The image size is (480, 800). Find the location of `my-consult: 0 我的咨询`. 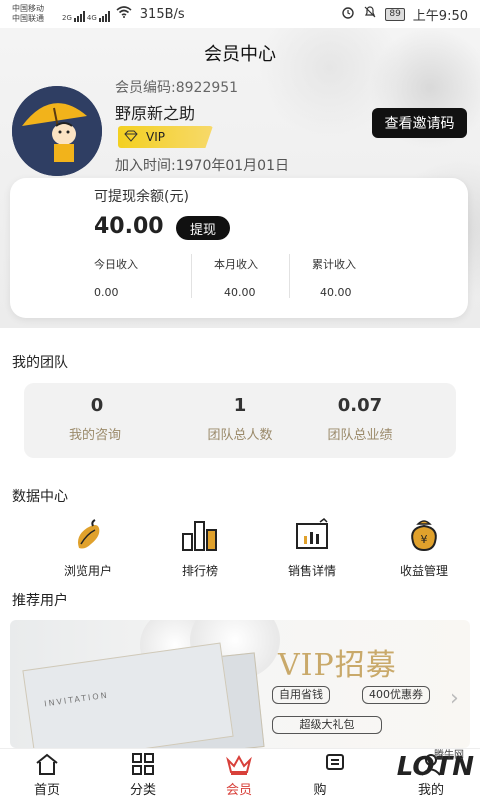

my-consult: 0 我的咨询 is located at coordinates (120, 419).